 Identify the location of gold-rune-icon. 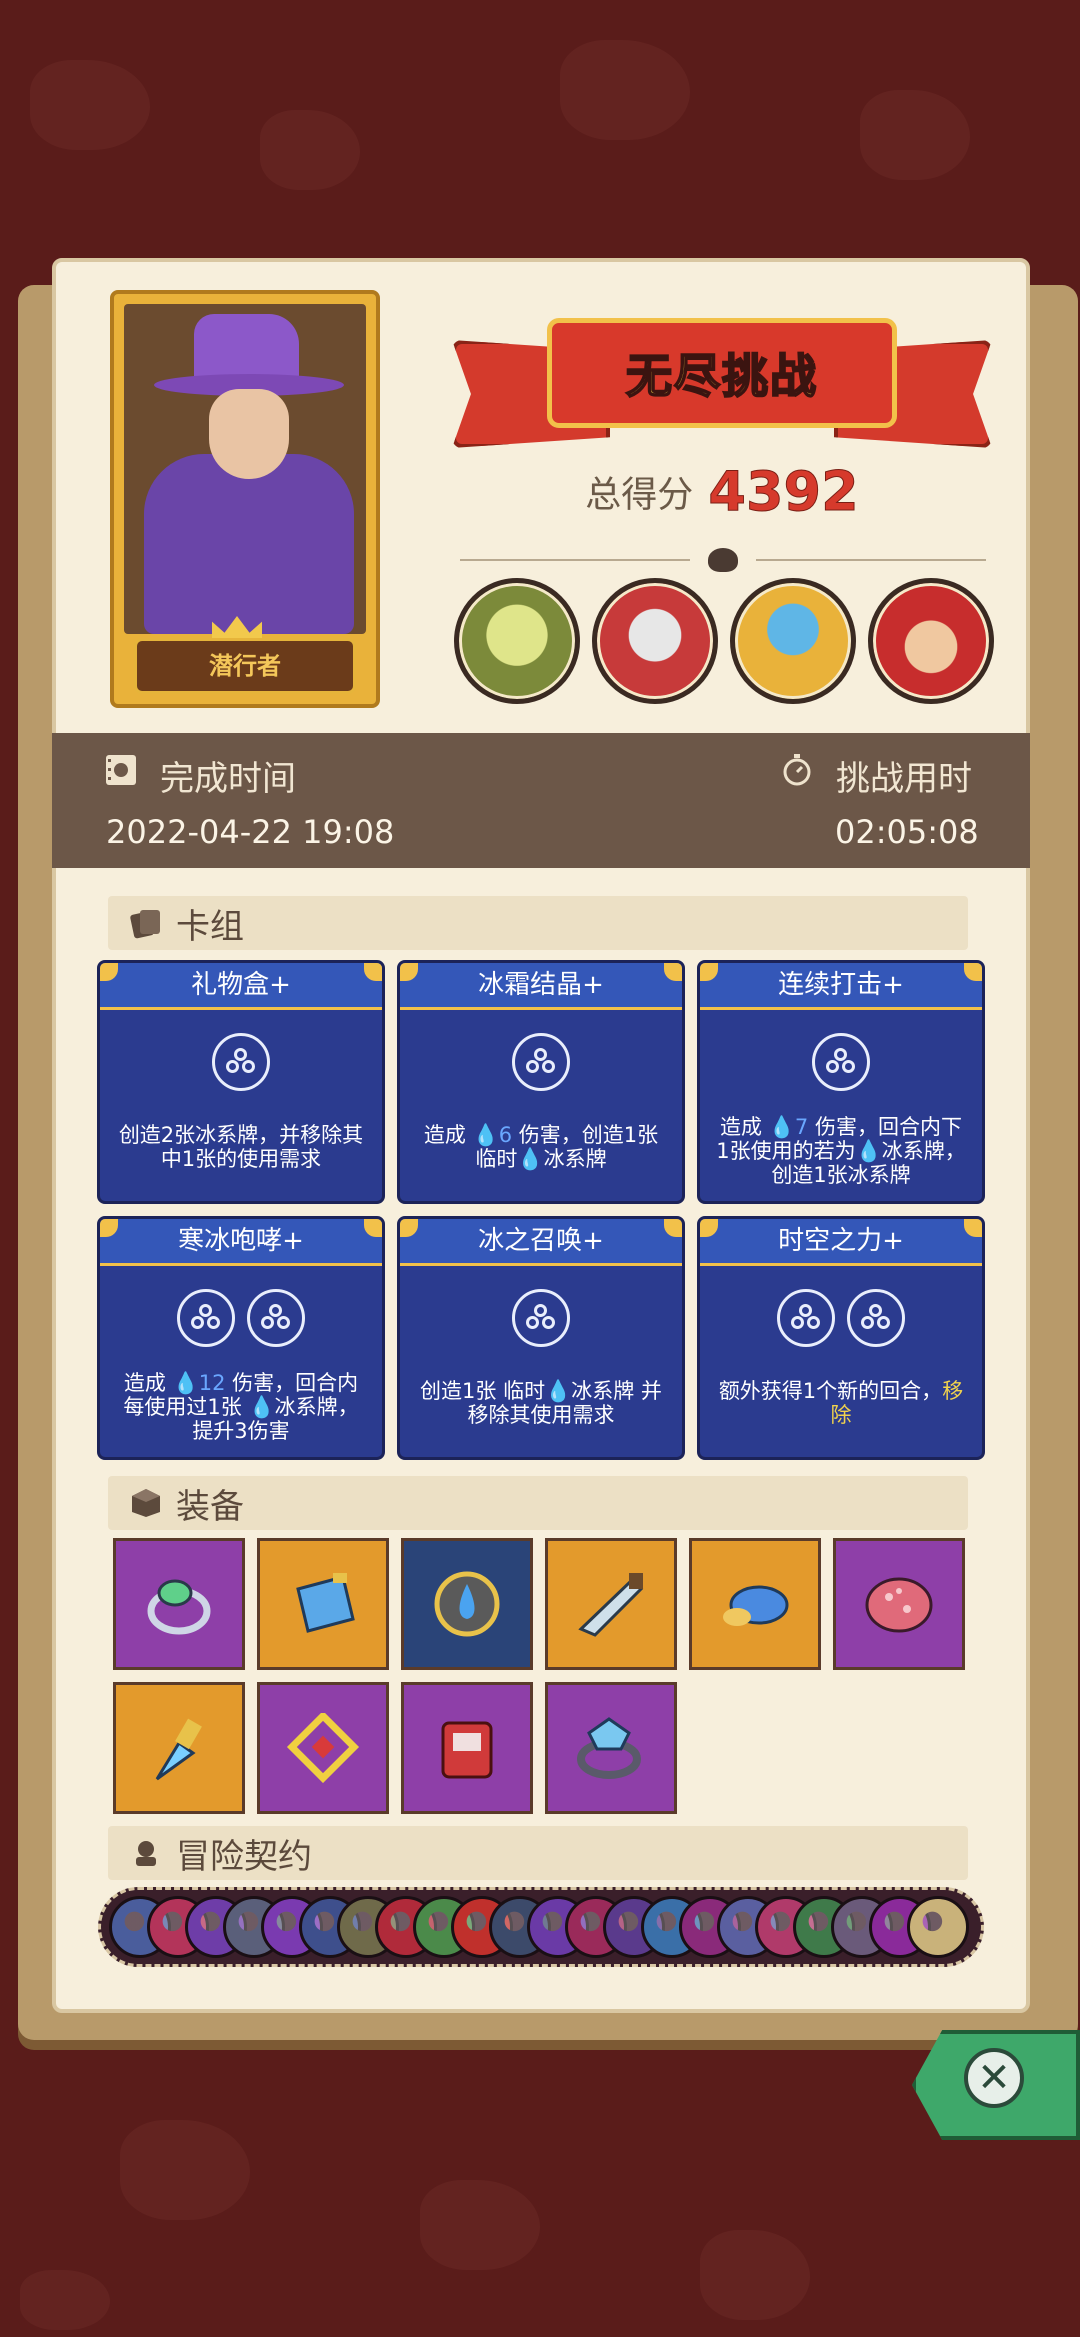
(323, 1748).